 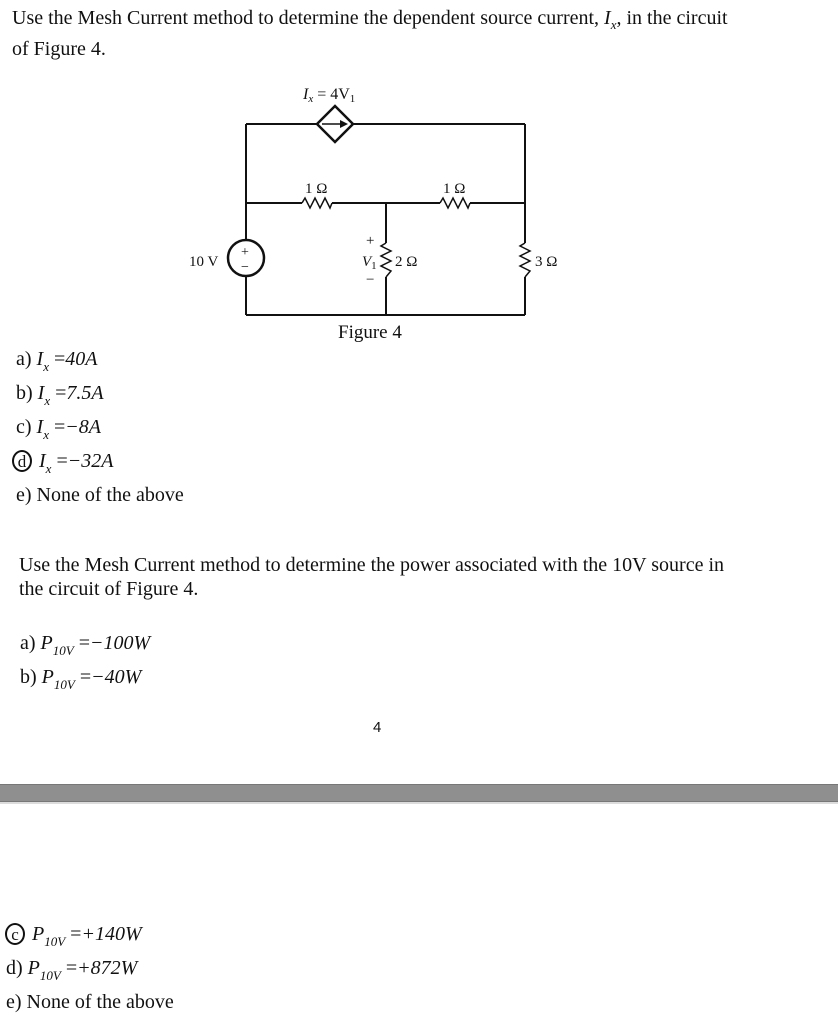 I want to click on question-2-options-page4: a) P10V =−100W b) P10V =−40W, so click(x=85, y=661).